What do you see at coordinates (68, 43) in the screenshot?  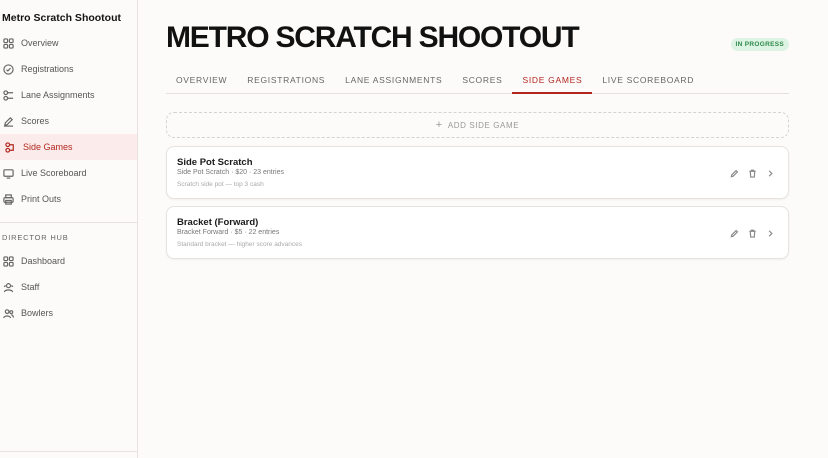 I see `sidebar-item-overview: Overview` at bounding box center [68, 43].